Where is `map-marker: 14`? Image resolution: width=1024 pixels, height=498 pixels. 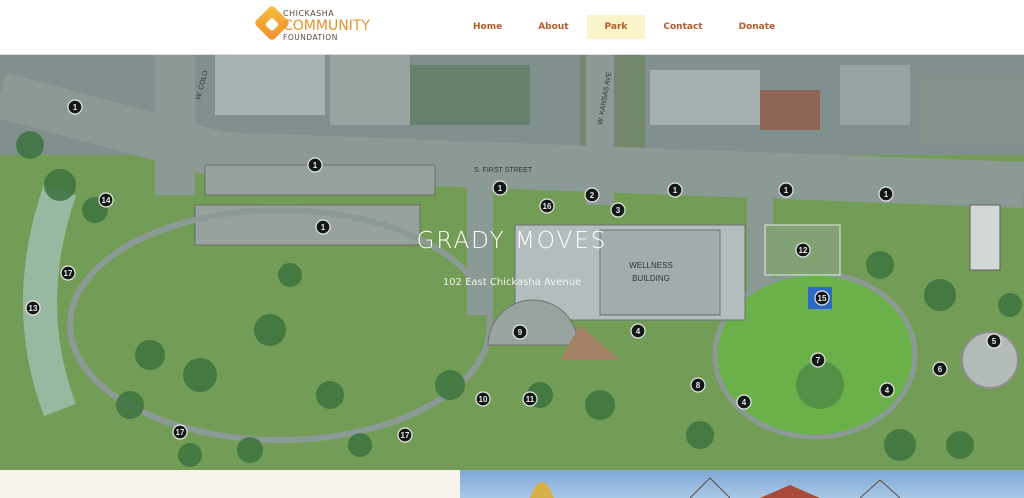 map-marker: 14 is located at coordinates (106, 200).